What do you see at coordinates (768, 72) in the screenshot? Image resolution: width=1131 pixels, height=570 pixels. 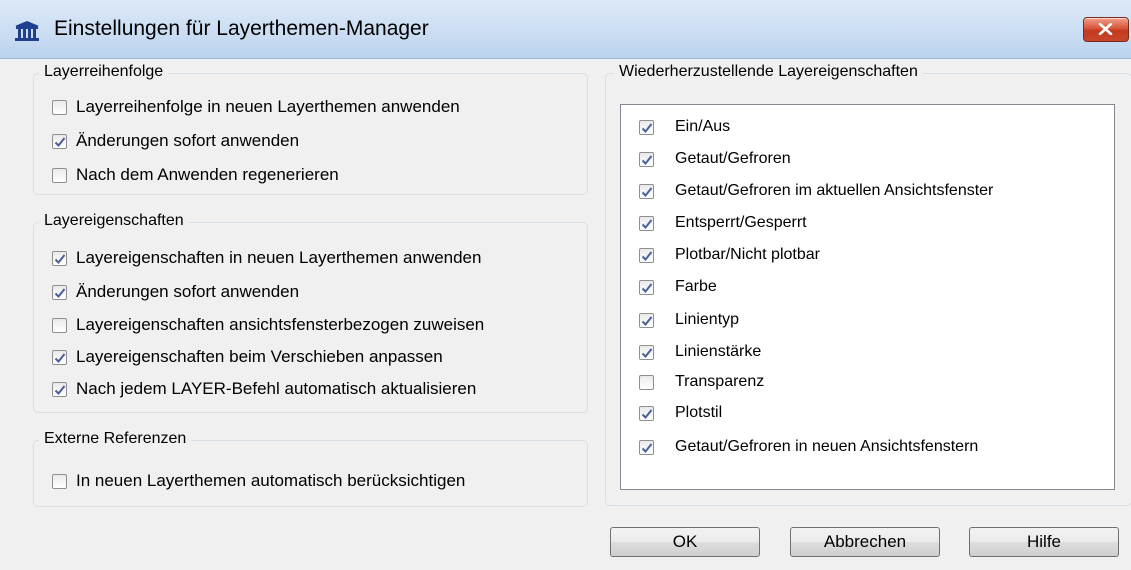 I see `group-title-restore-properties: Wiederherzustellende Layereigenschaften` at bounding box center [768, 72].